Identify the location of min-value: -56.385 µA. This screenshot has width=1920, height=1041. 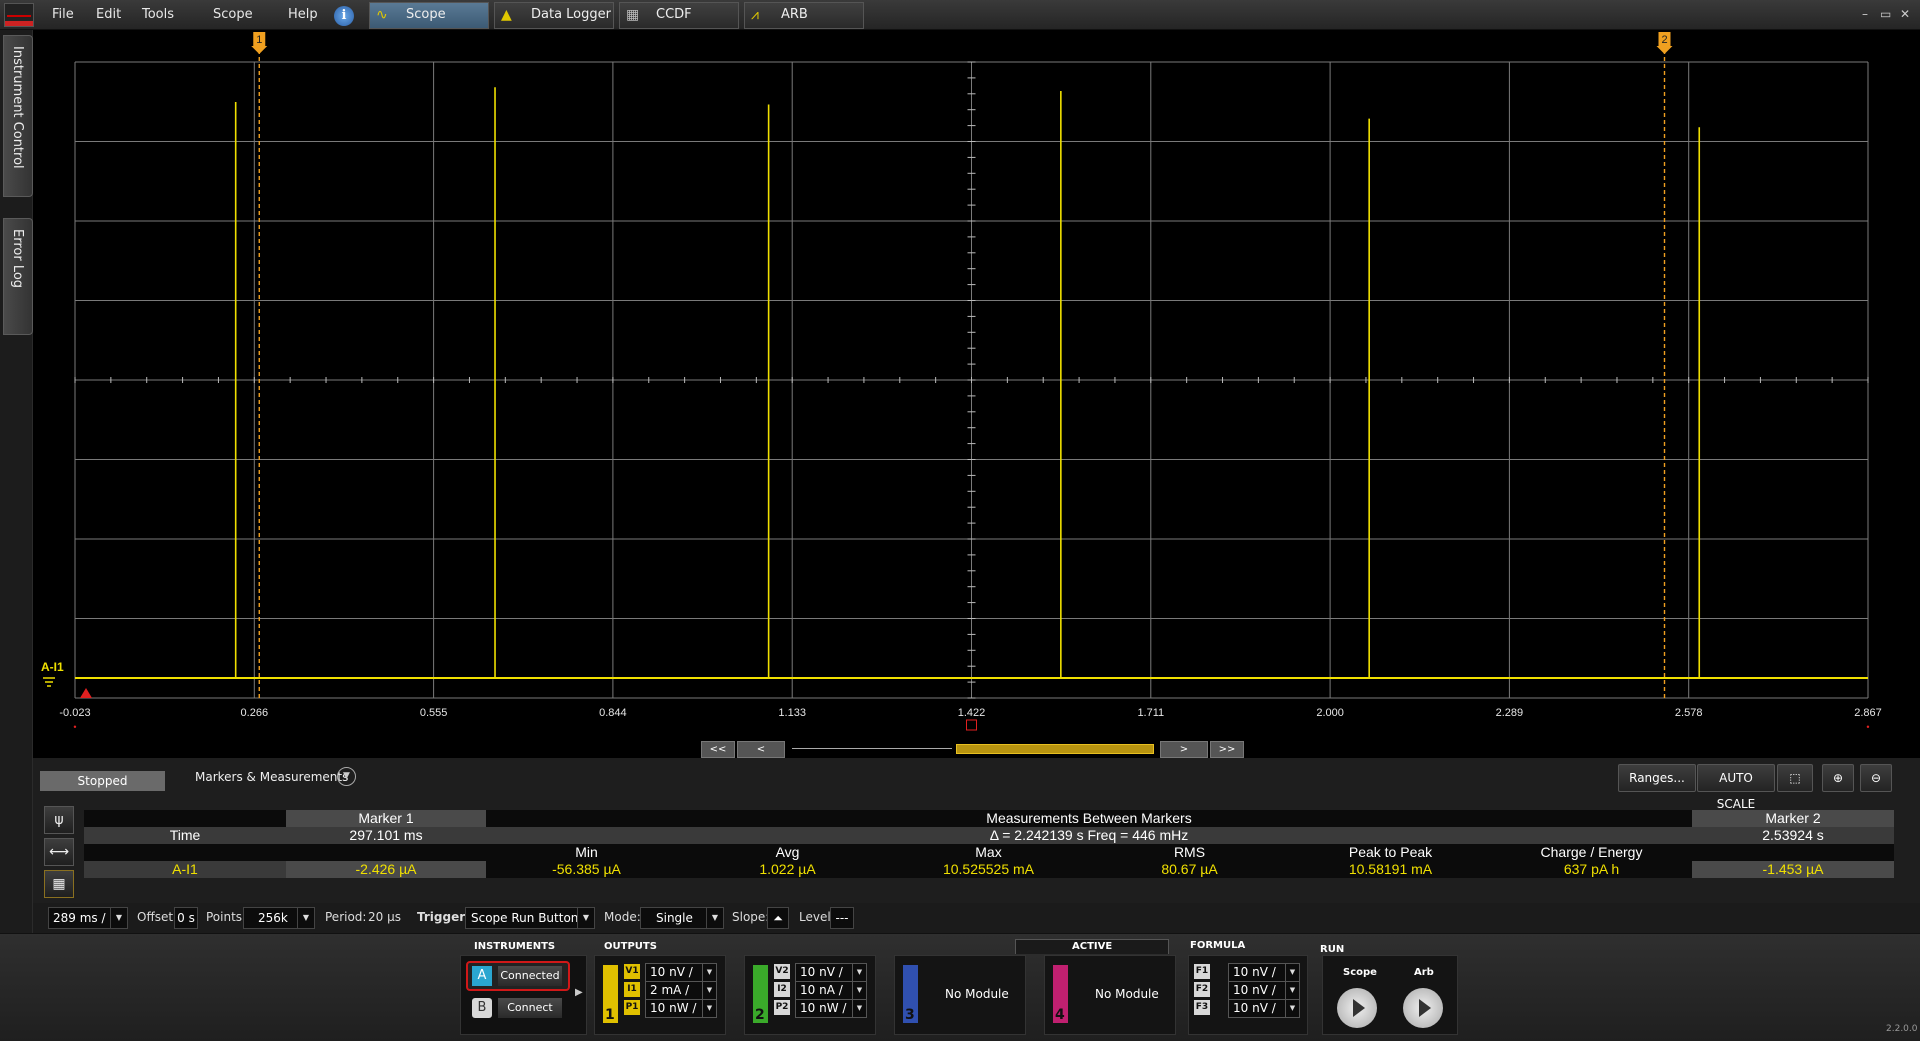
(586, 869).